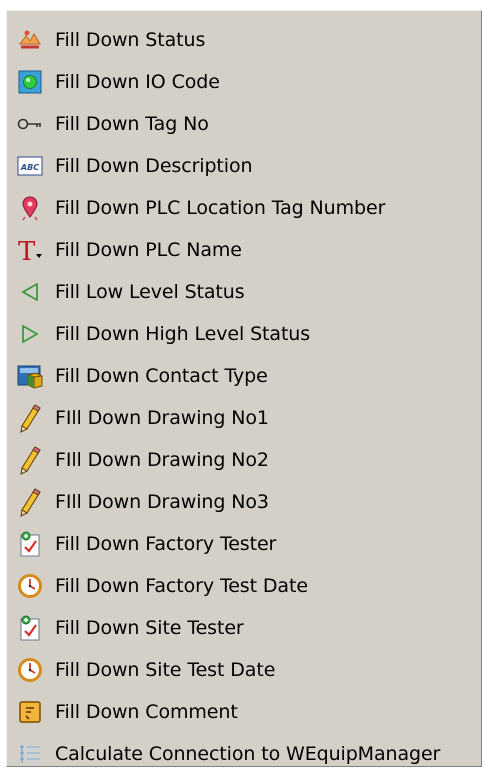 This screenshot has width=484, height=775. What do you see at coordinates (30, 754) in the screenshot?
I see `list-icon` at bounding box center [30, 754].